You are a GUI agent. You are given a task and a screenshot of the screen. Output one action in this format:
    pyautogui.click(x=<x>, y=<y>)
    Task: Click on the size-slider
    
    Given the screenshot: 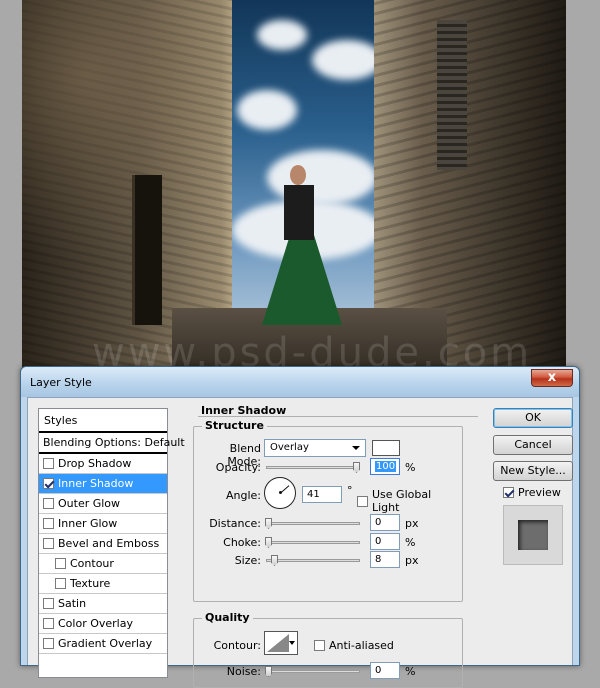 What is the action you would take?
    pyautogui.click(x=313, y=560)
    